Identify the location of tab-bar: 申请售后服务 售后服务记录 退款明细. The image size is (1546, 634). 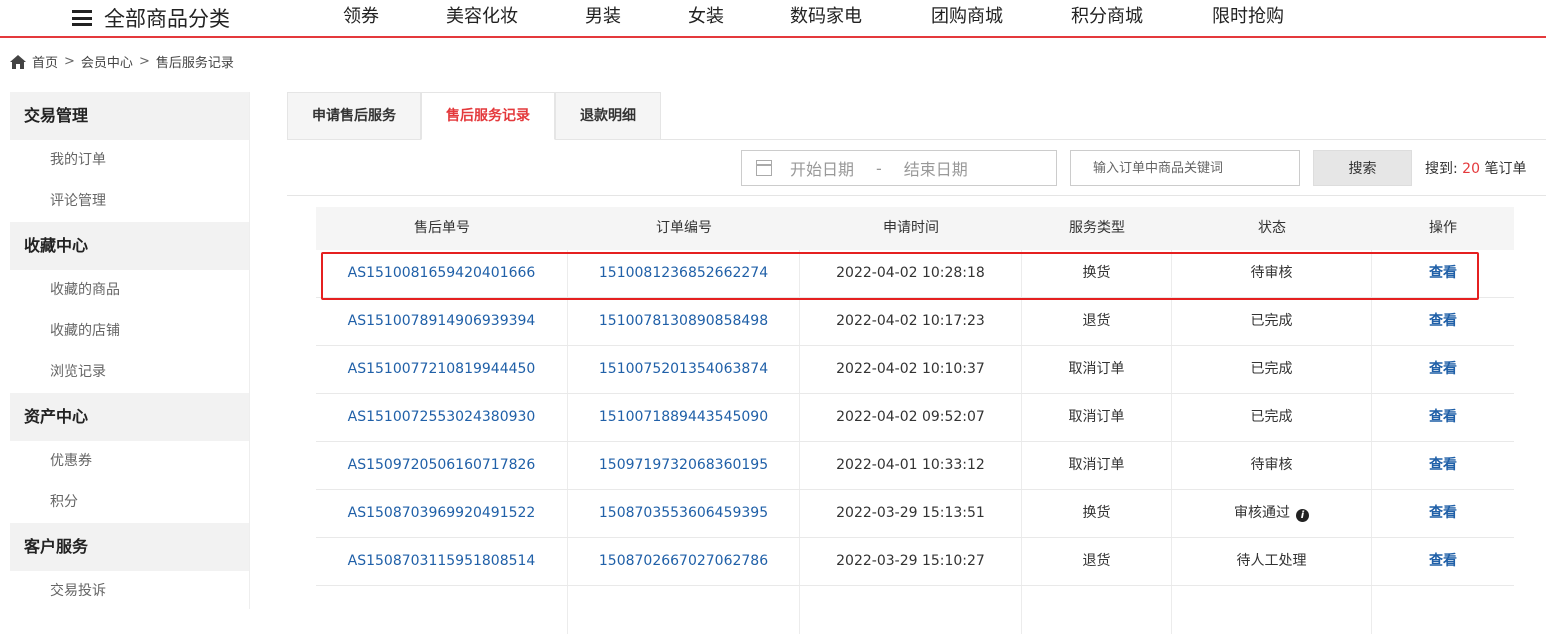
(474, 116).